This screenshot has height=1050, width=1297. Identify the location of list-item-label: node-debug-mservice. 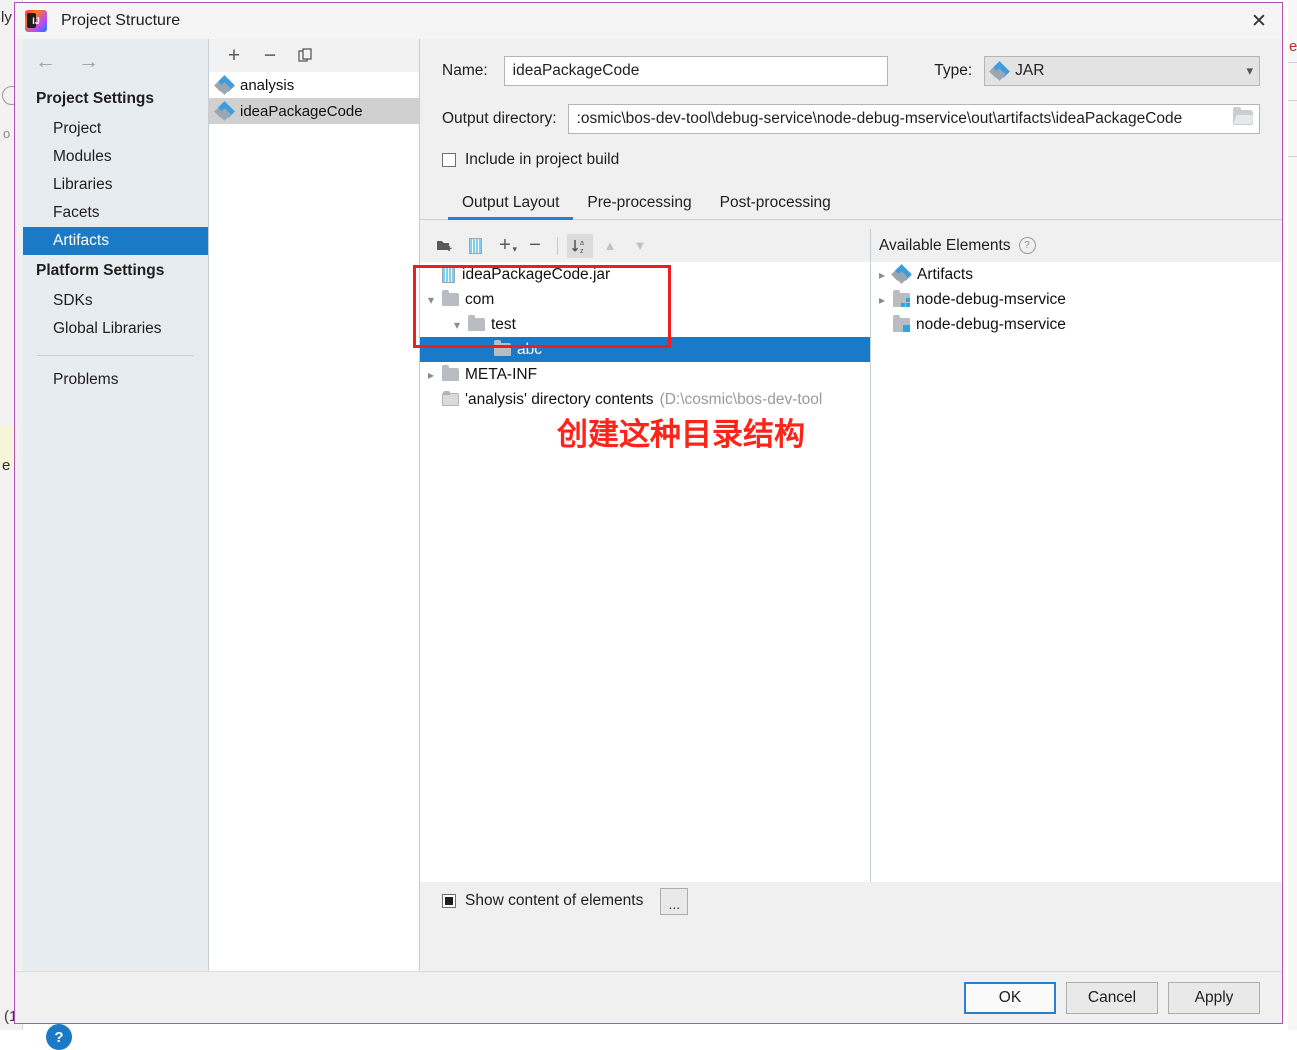
(991, 299).